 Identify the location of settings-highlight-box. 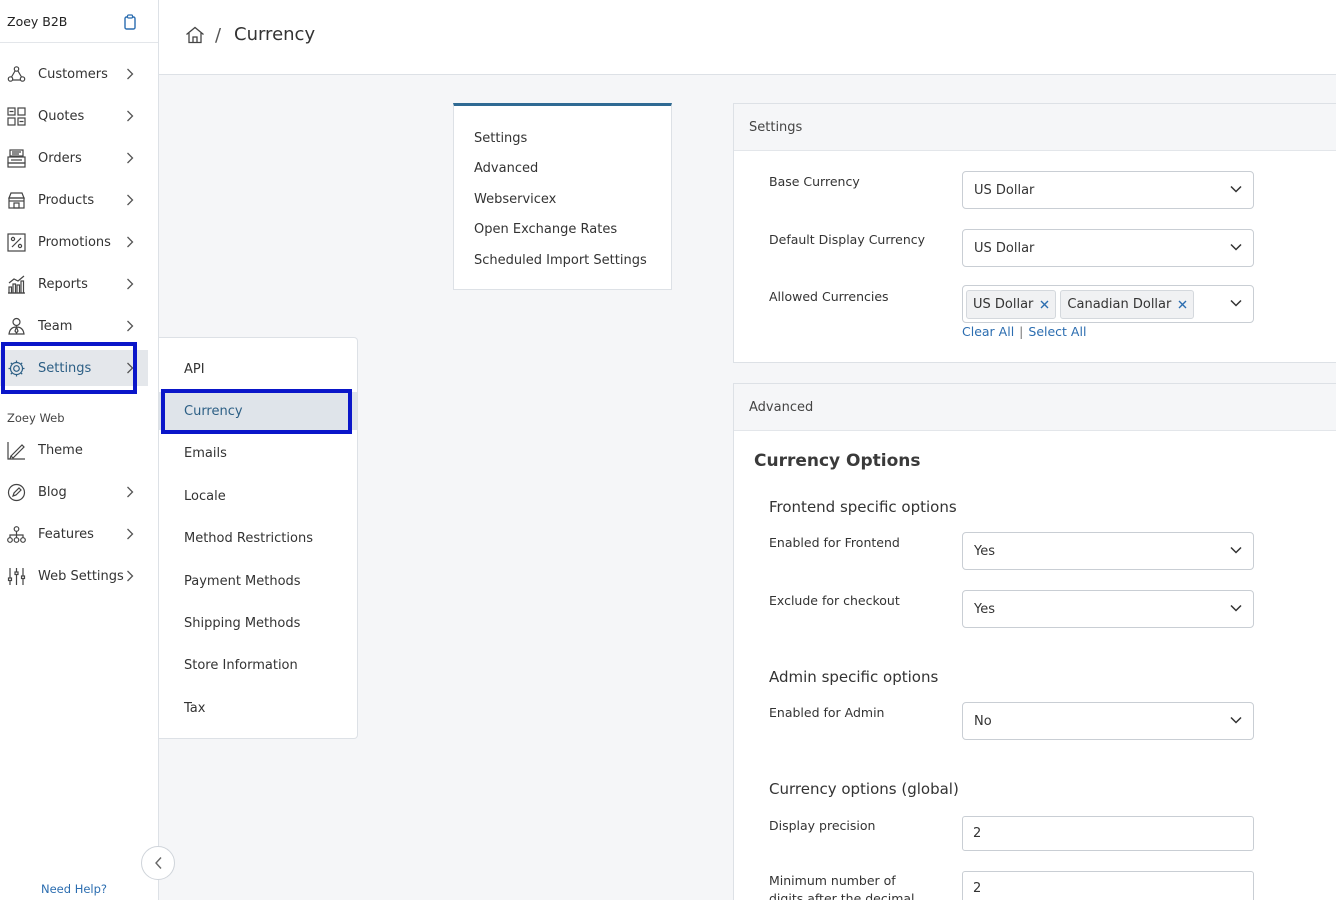
(69, 368).